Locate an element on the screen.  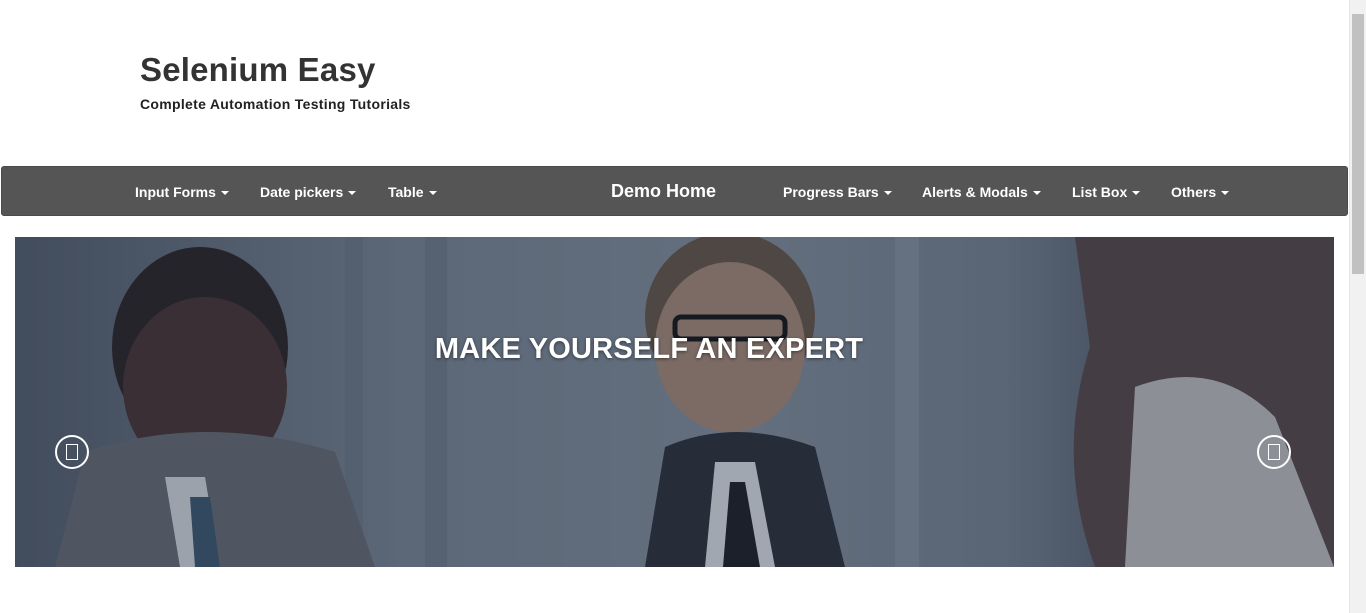
chevron-right-icon is located at coordinates (1274, 452).